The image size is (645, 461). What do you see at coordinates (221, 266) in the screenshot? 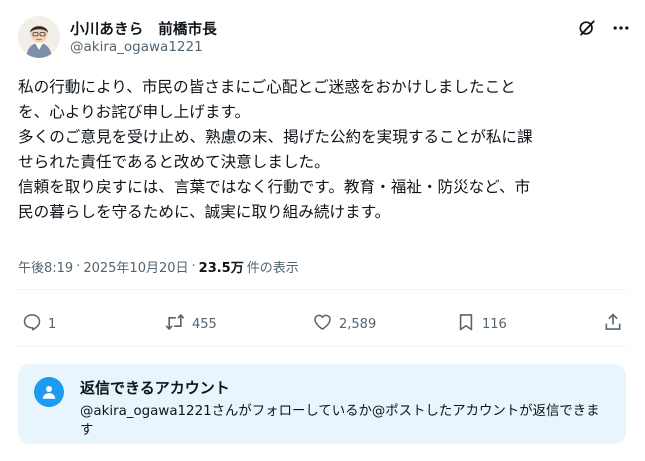
I see `views-count: 23.5万` at bounding box center [221, 266].